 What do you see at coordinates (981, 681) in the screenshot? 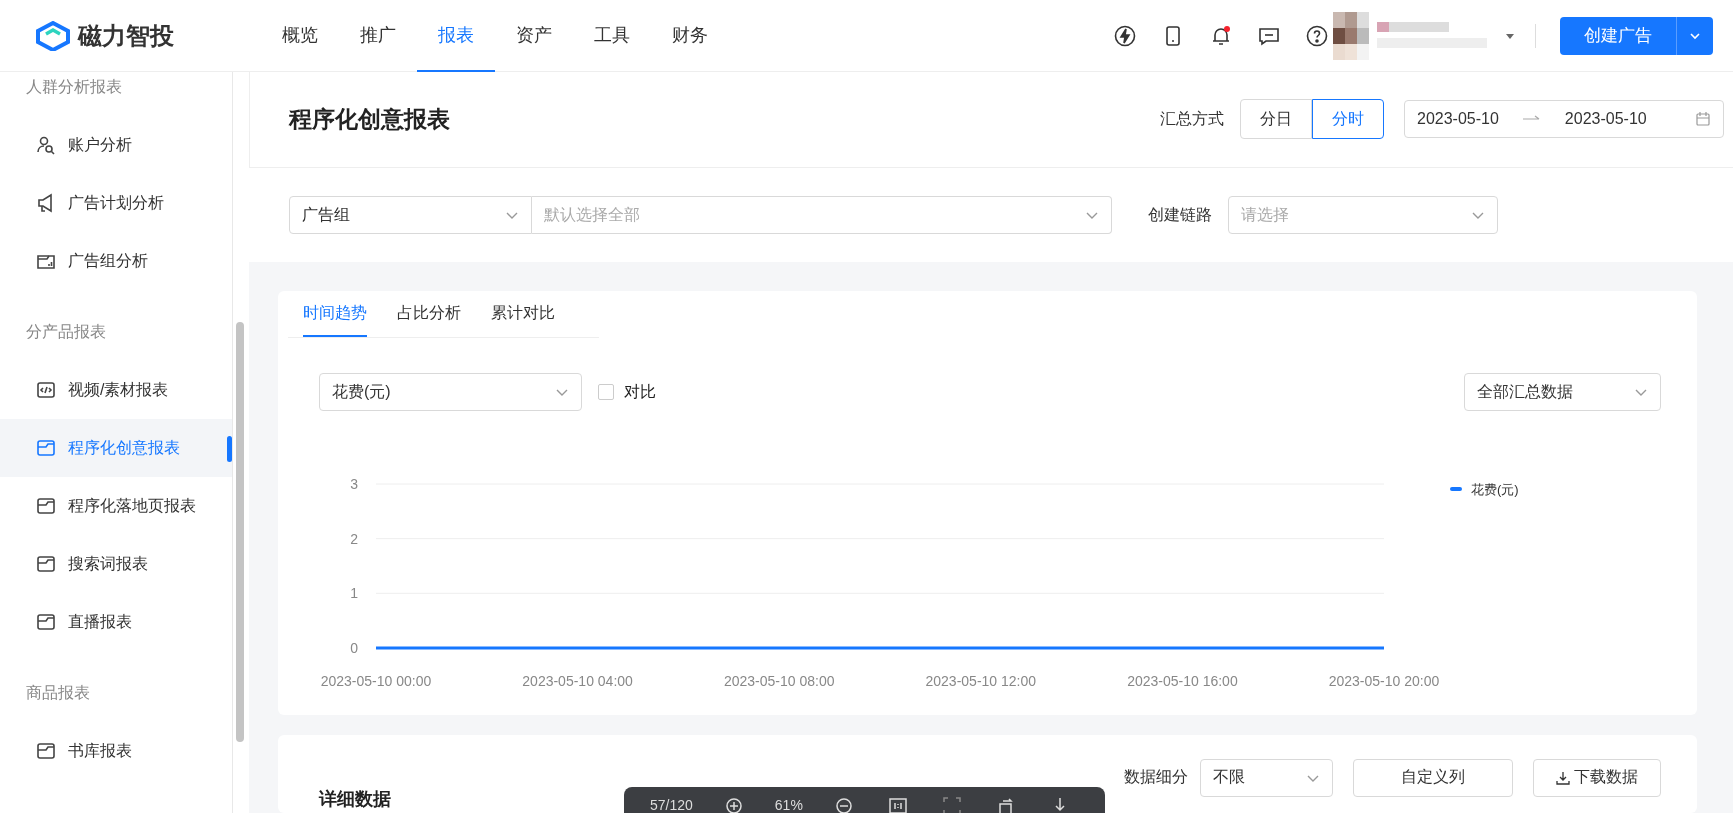
I see `x-tick-label: 2023-05-10 12:00` at bounding box center [981, 681].